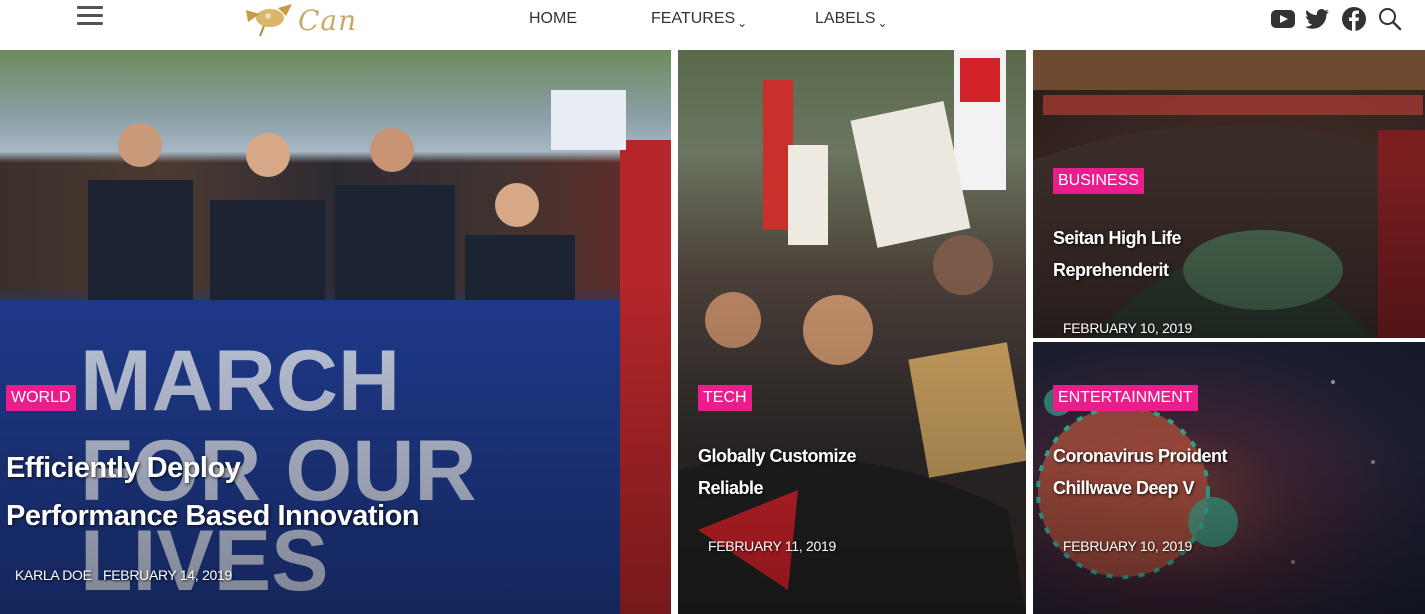  Describe the element at coordinates (168, 575) in the screenshot. I see `post-date: FEBRUARY 14, 2019` at that location.